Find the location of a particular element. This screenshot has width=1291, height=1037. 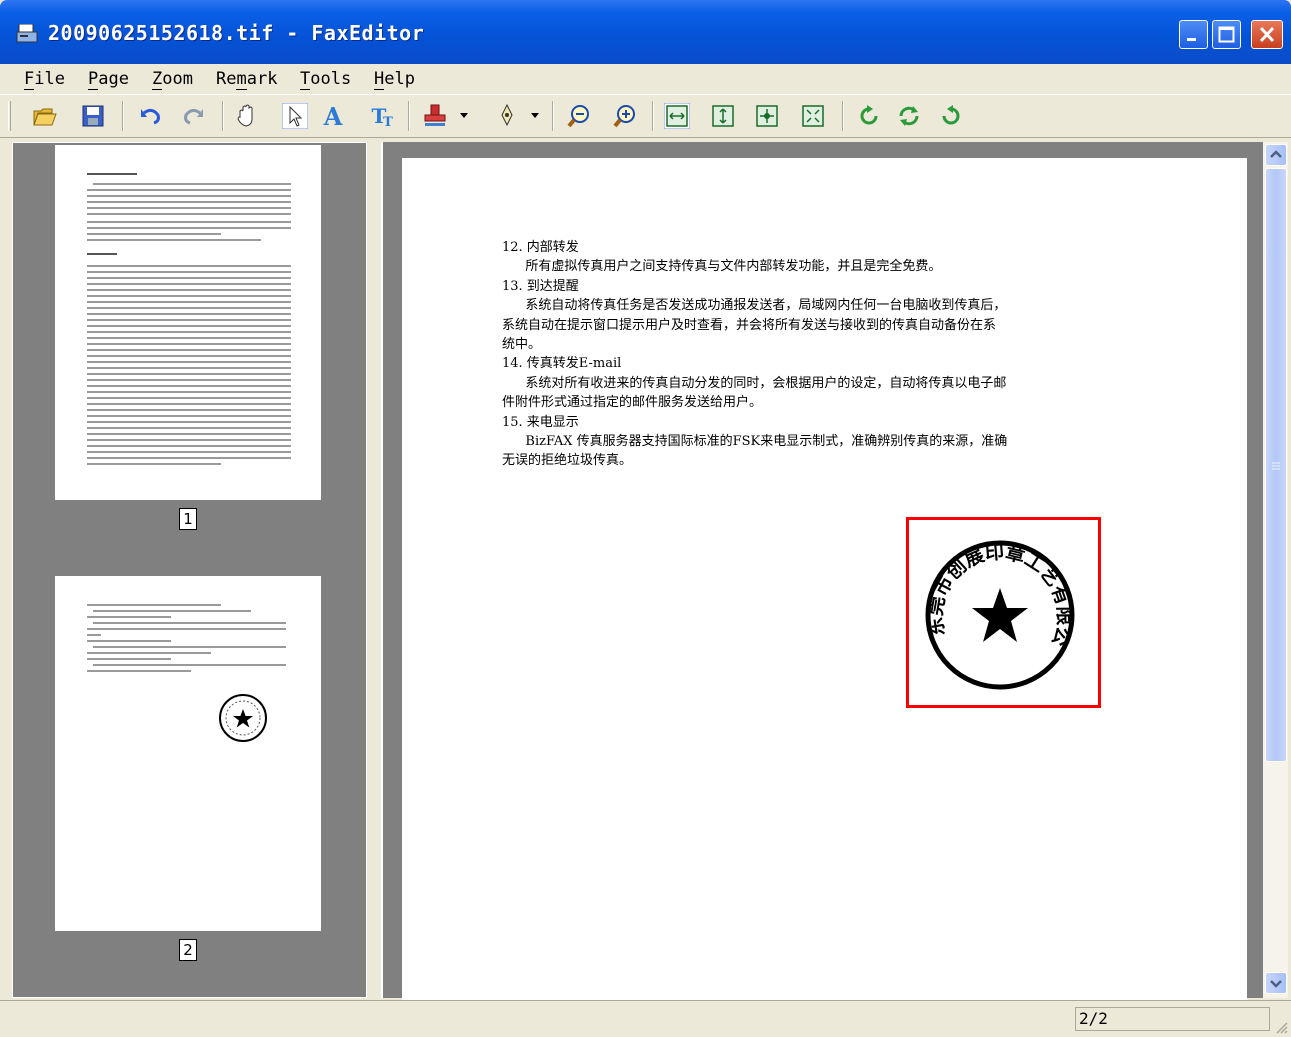

svg-text: 东莞市创展印章工艺有限公司 is located at coordinates (998, 592).